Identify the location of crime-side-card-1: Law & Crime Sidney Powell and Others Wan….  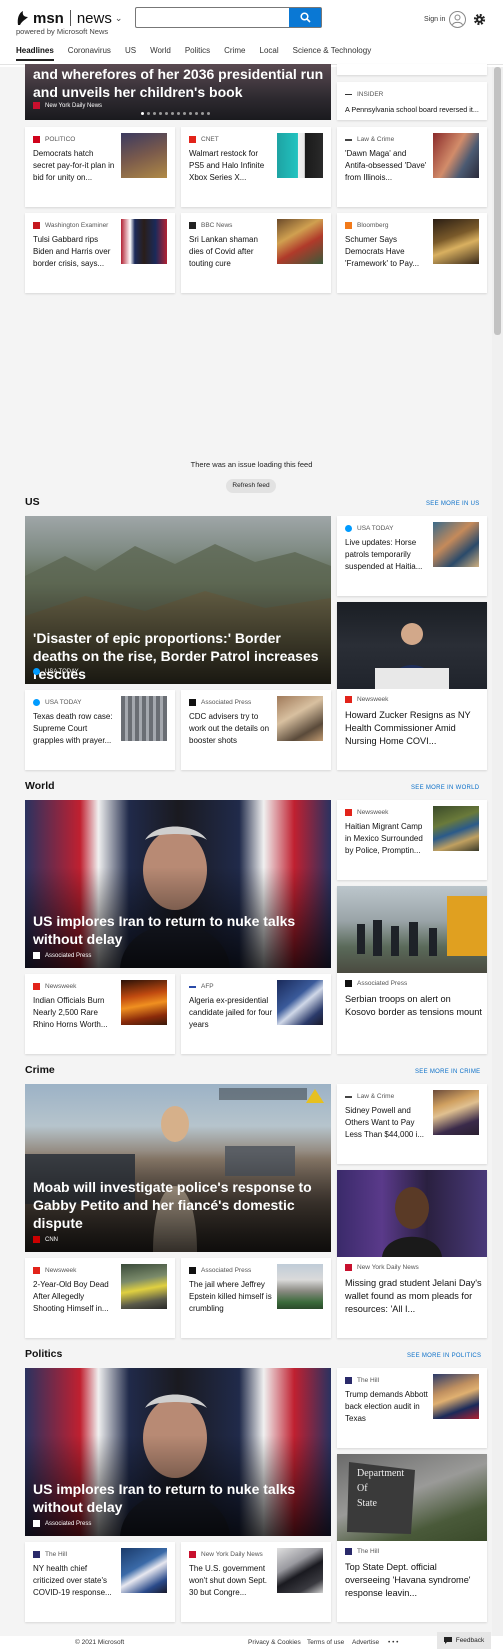
(412, 1124).